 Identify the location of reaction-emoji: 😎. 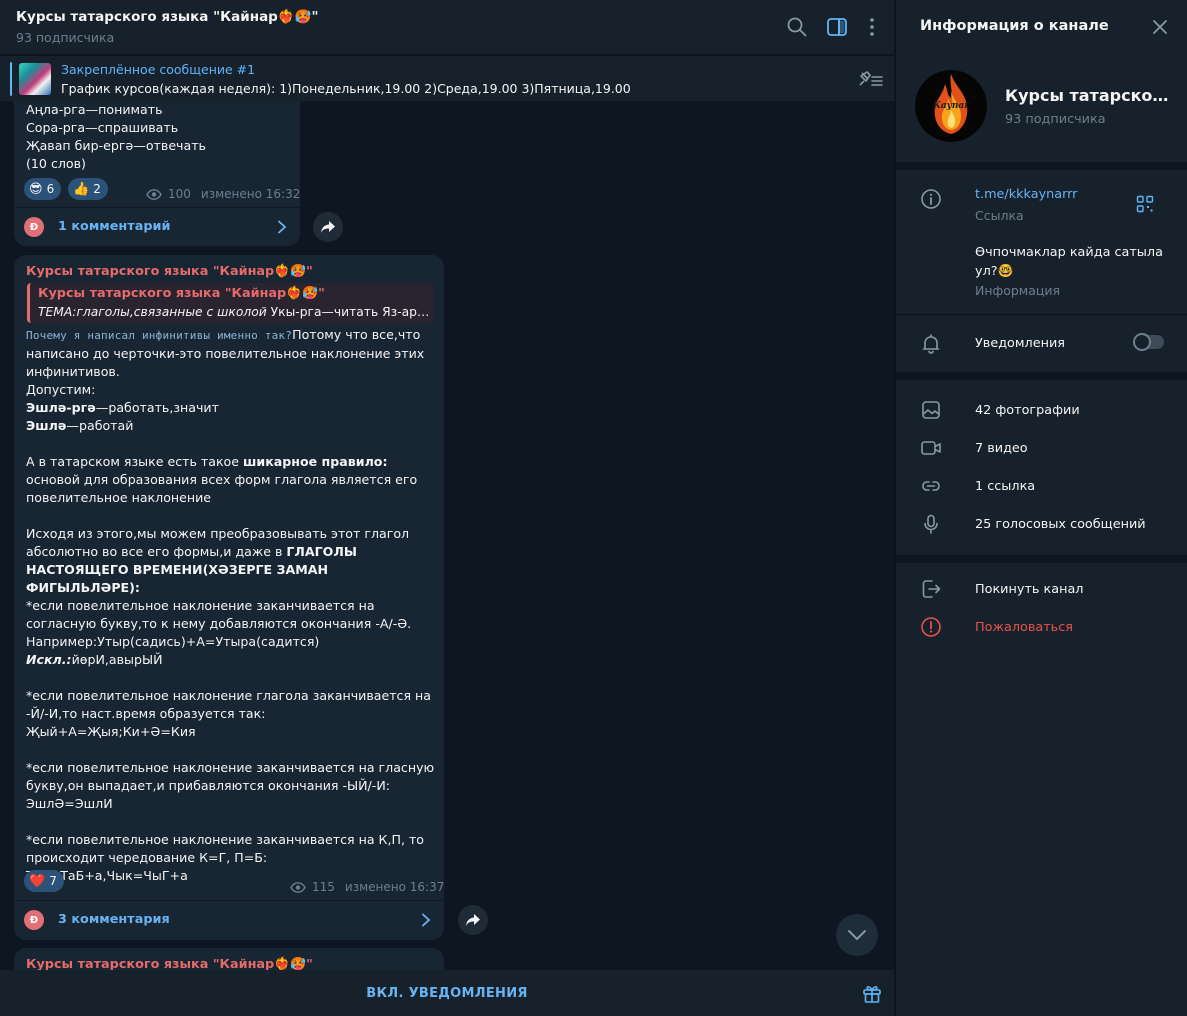
(36, 189).